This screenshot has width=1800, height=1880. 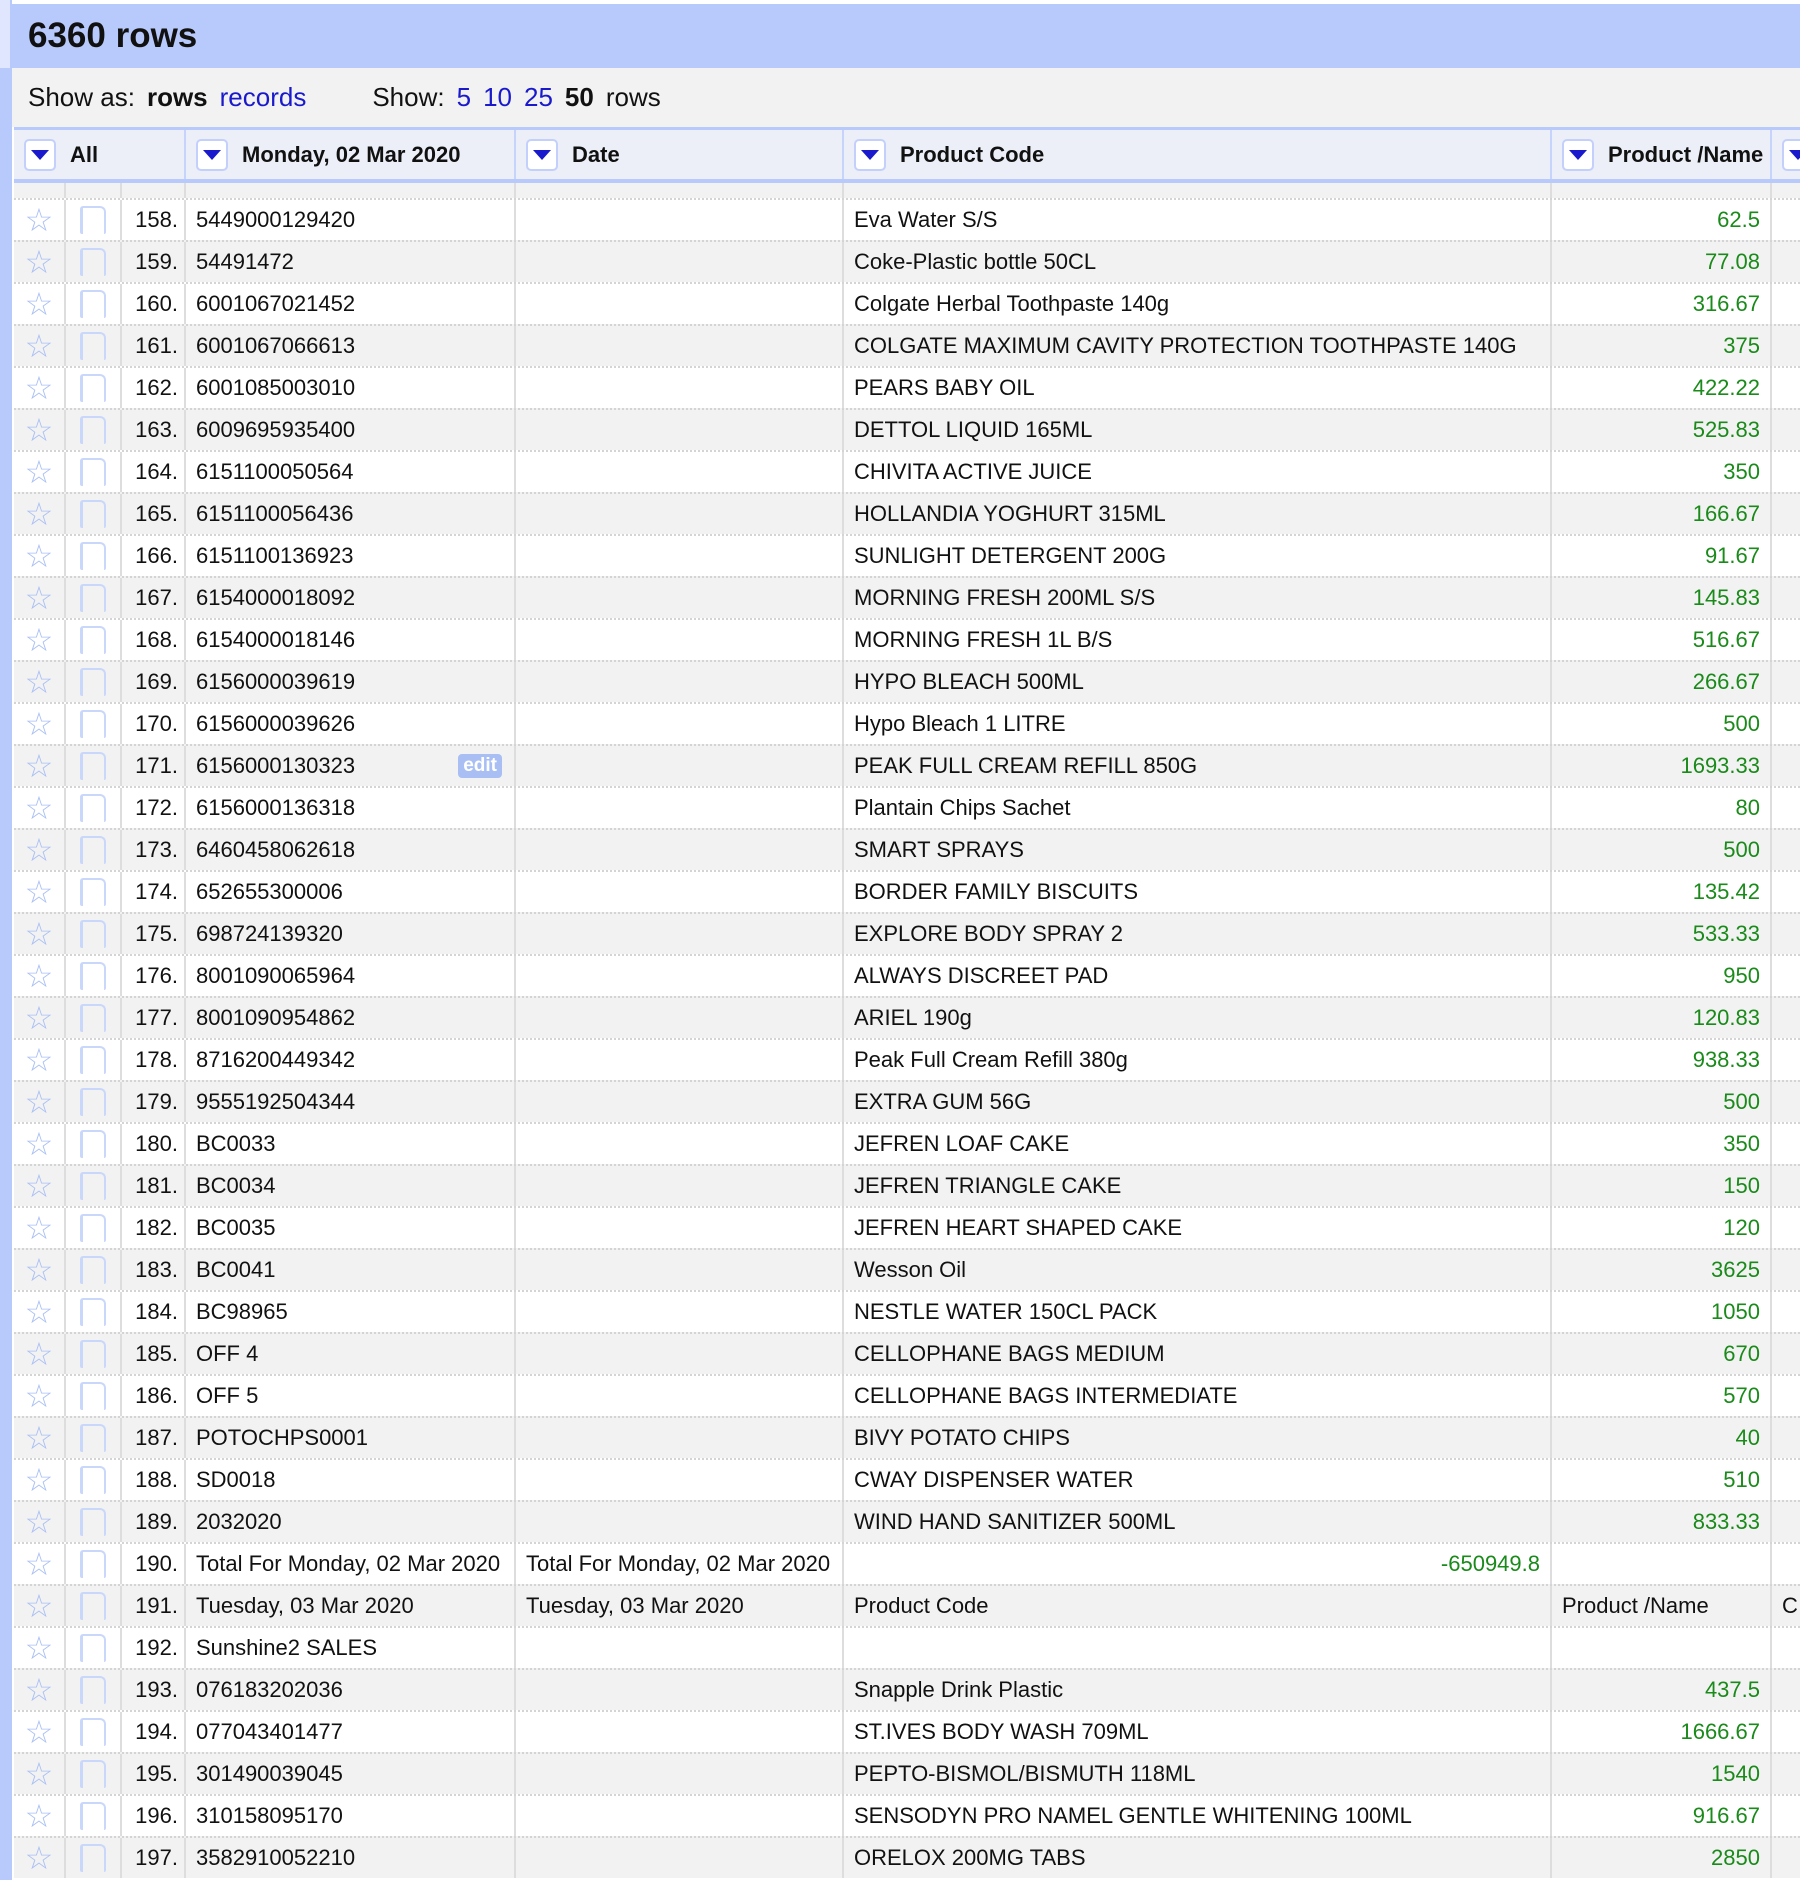 I want to click on table-row: ☆ 173. 6460458062618 SMART SPRAYS 500, so click(x=907, y=849).